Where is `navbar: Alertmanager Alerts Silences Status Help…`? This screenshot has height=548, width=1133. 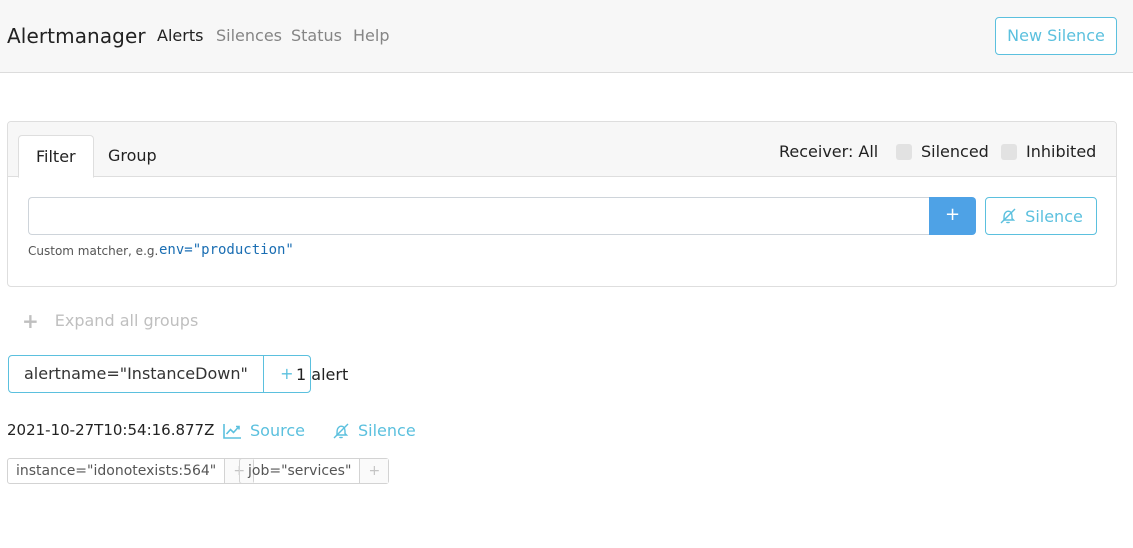 navbar: Alertmanager Alerts Silences Status Help… is located at coordinates (566, 36).